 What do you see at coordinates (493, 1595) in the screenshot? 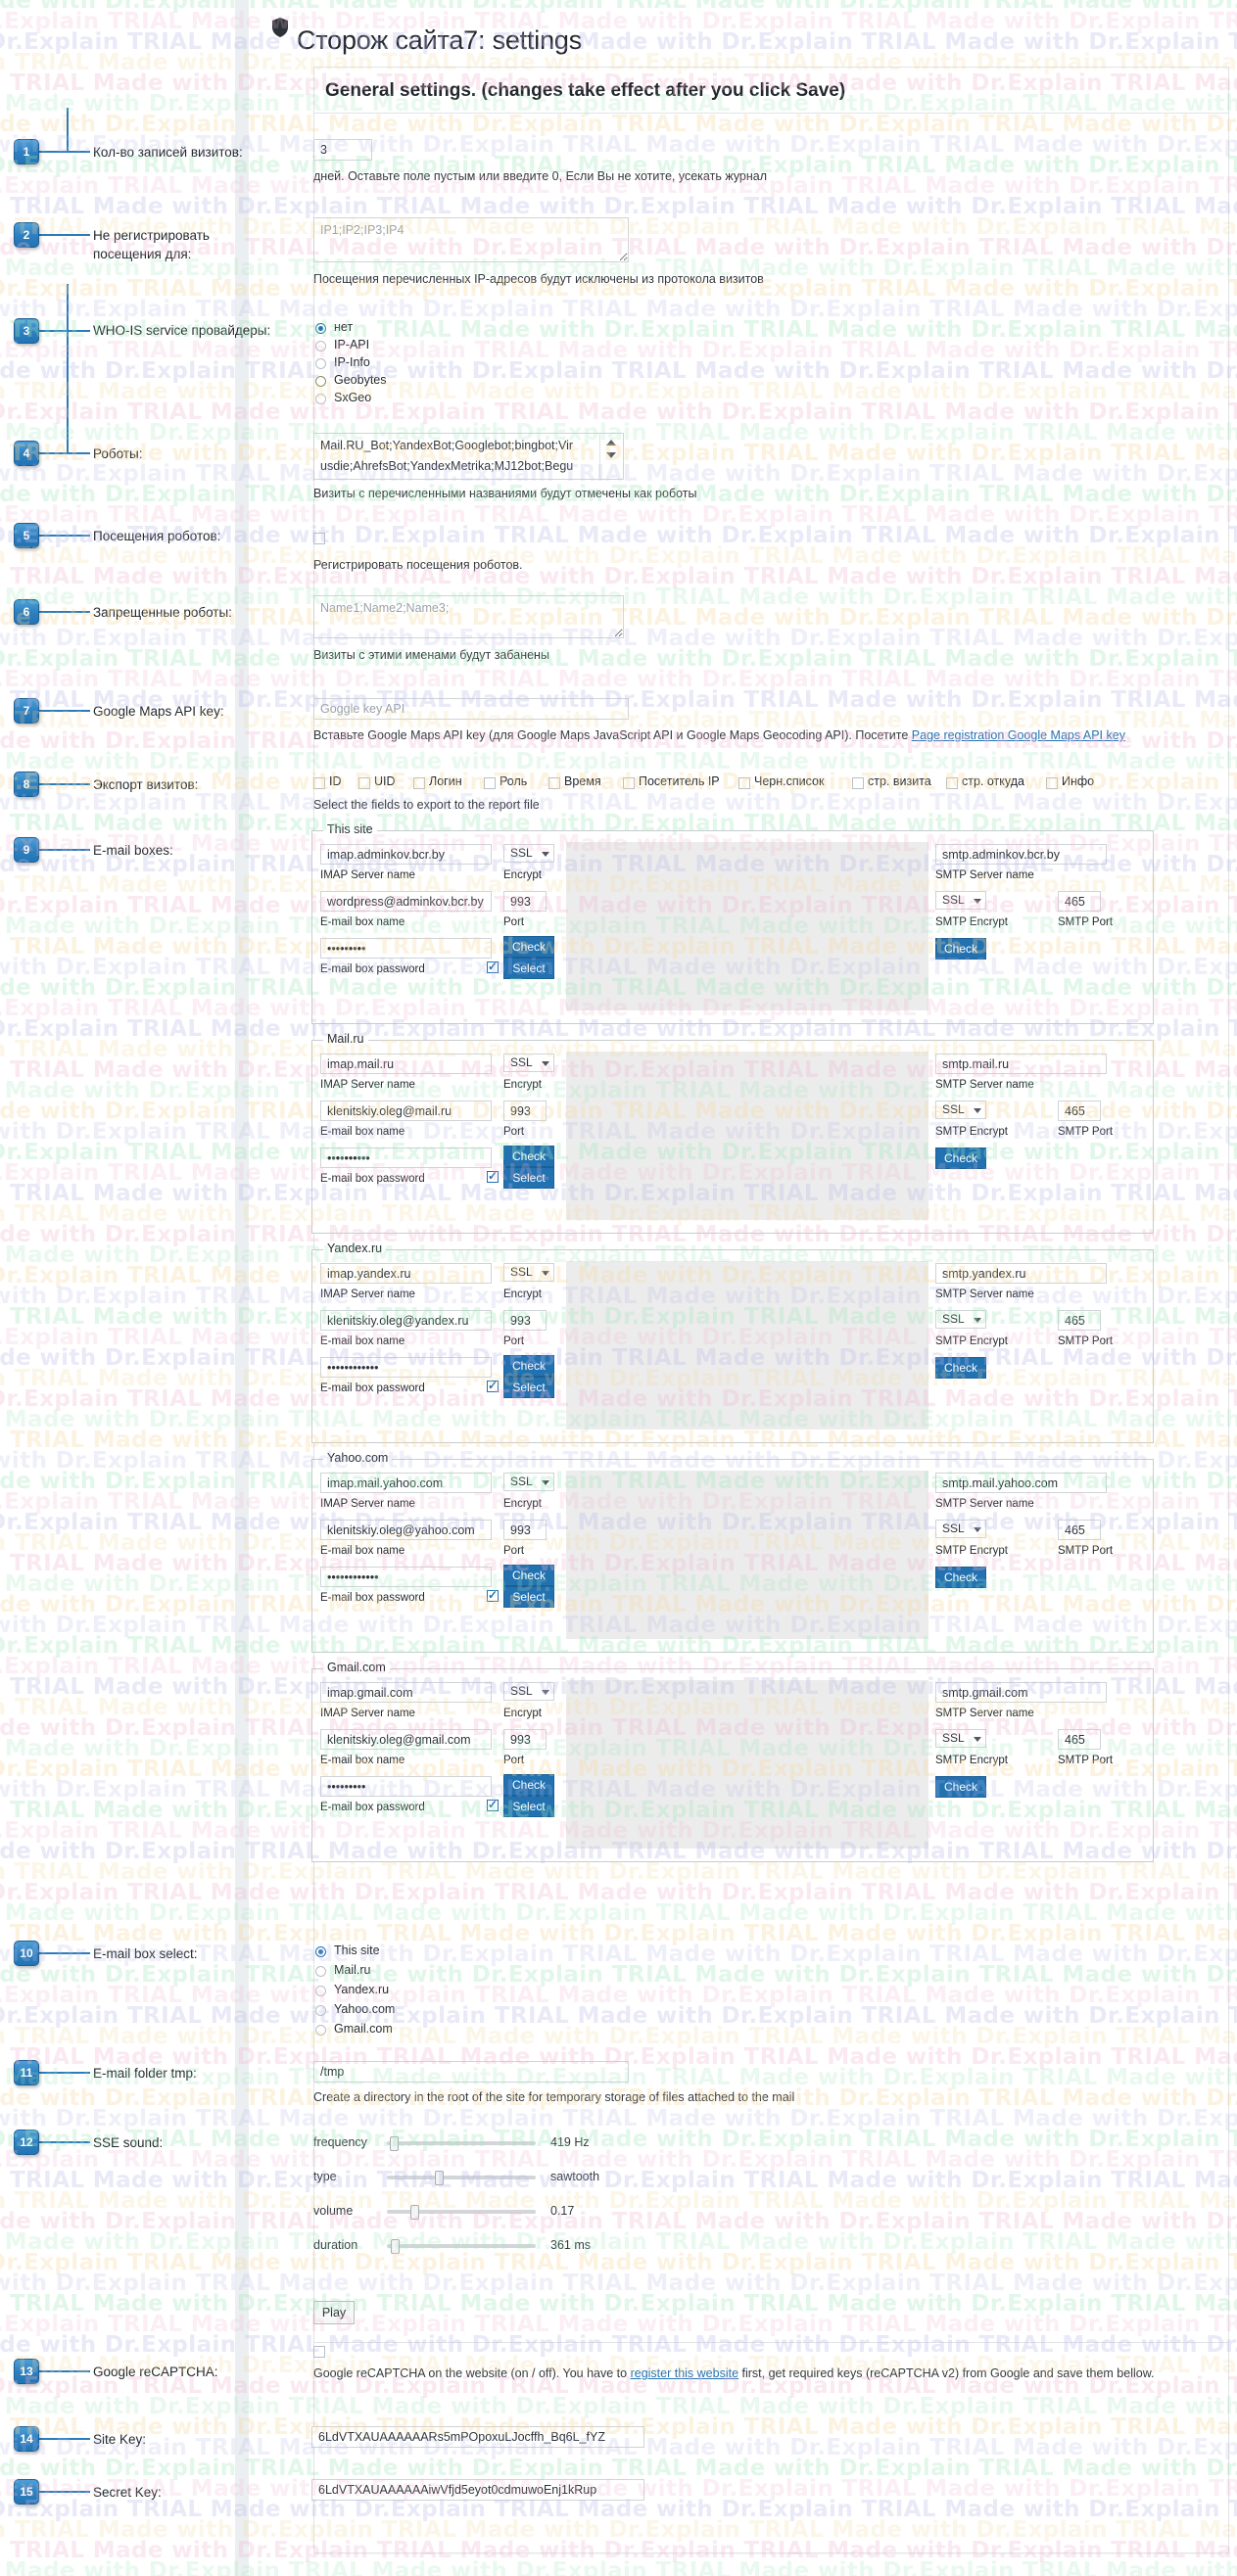
I see `checkbox-select-yahoo-com` at bounding box center [493, 1595].